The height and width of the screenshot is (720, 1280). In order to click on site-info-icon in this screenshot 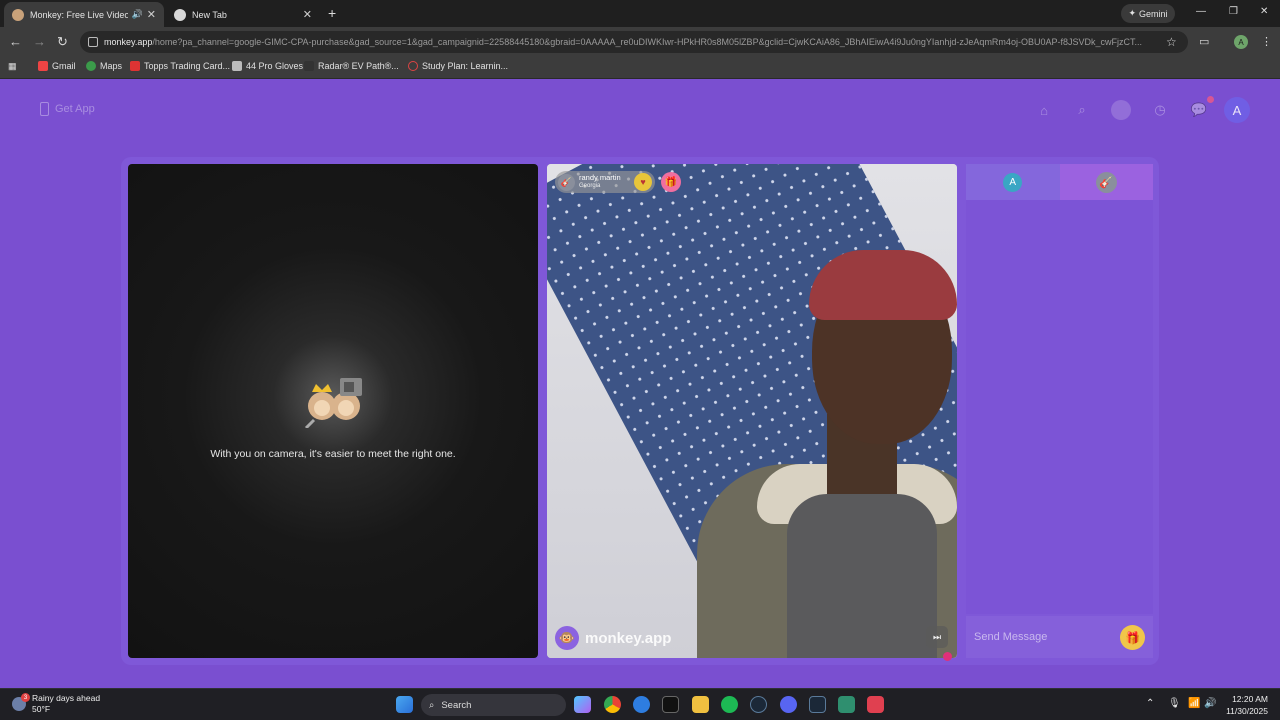, I will do `click(93, 42)`.